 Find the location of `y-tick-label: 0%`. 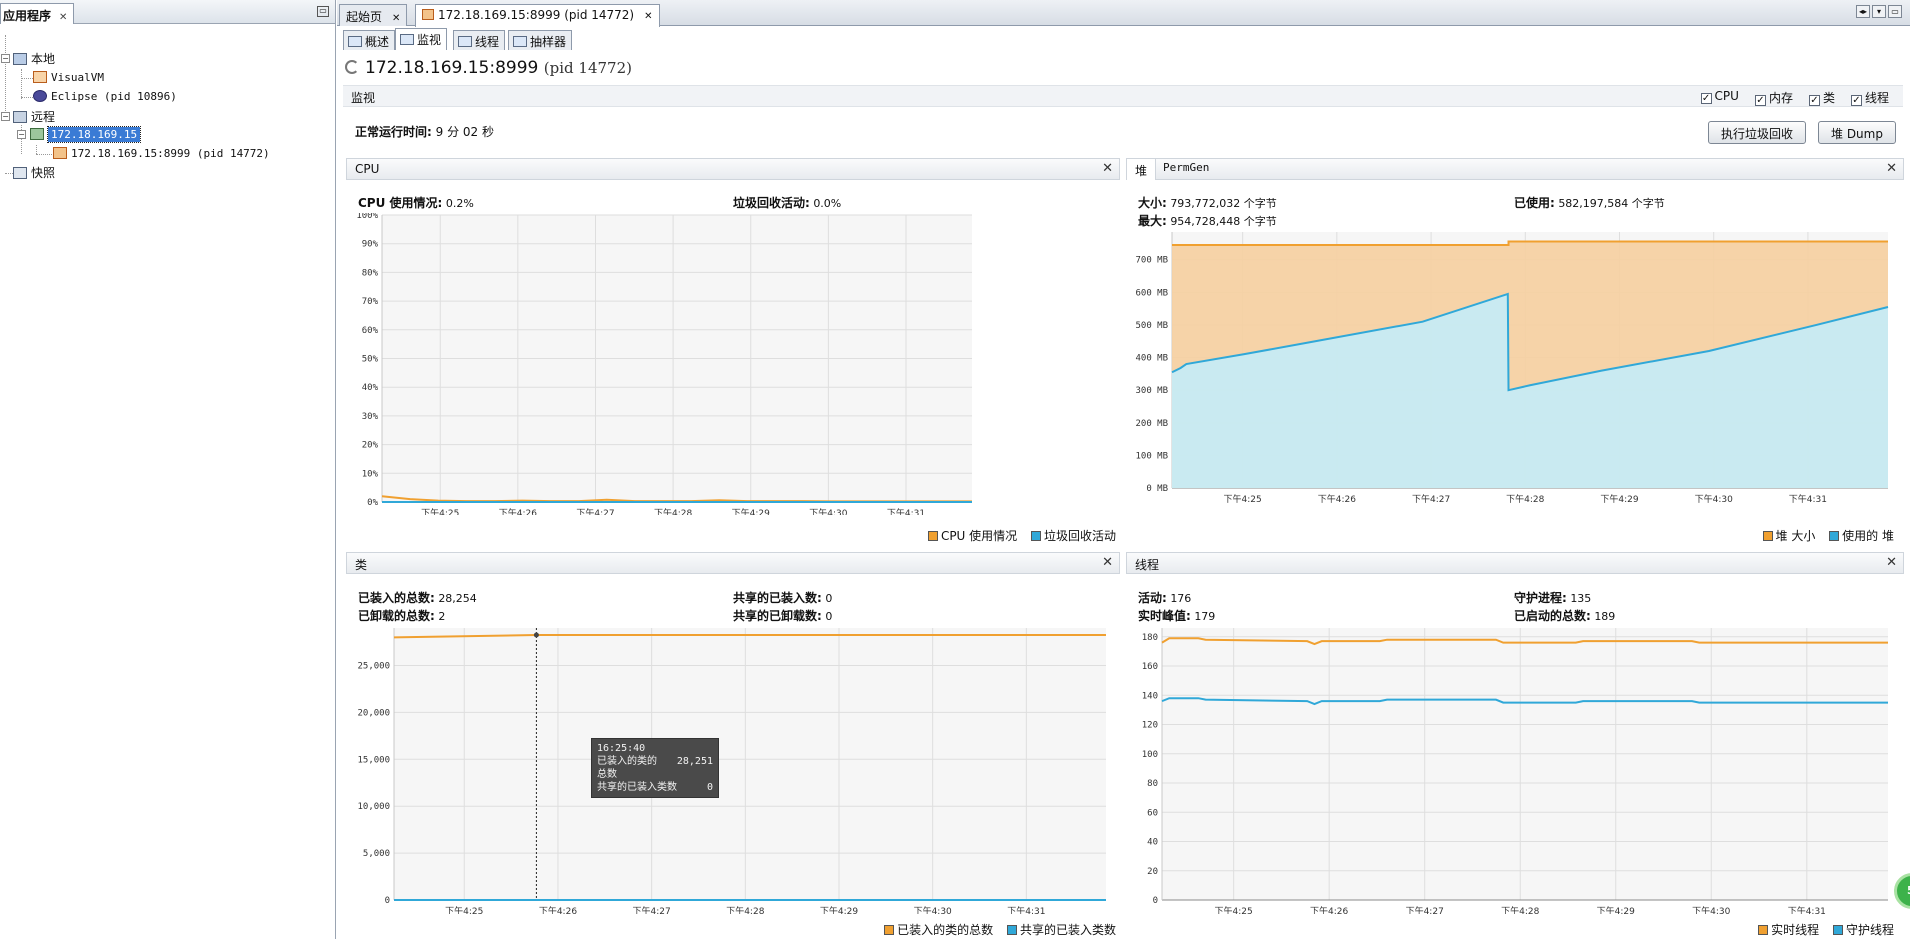

y-tick-label: 0% is located at coordinates (372, 503).